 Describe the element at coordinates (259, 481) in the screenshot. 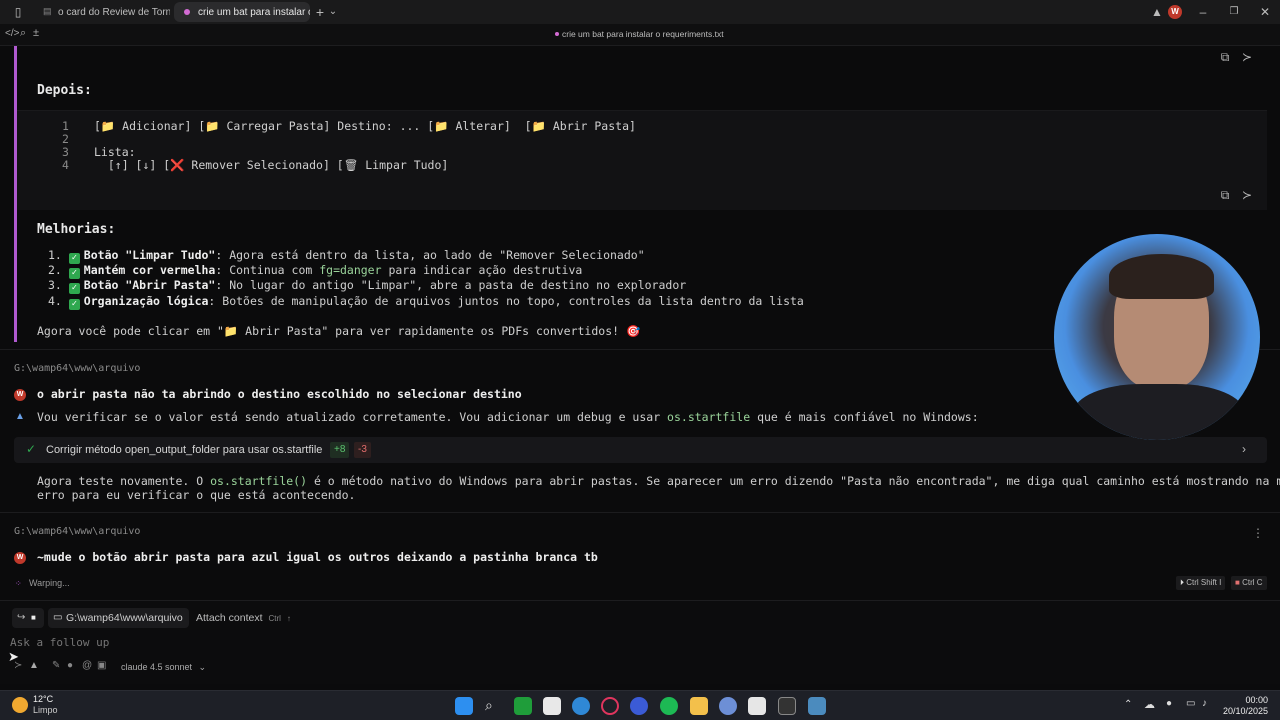

I see `inline-code: os.startfile()` at that location.